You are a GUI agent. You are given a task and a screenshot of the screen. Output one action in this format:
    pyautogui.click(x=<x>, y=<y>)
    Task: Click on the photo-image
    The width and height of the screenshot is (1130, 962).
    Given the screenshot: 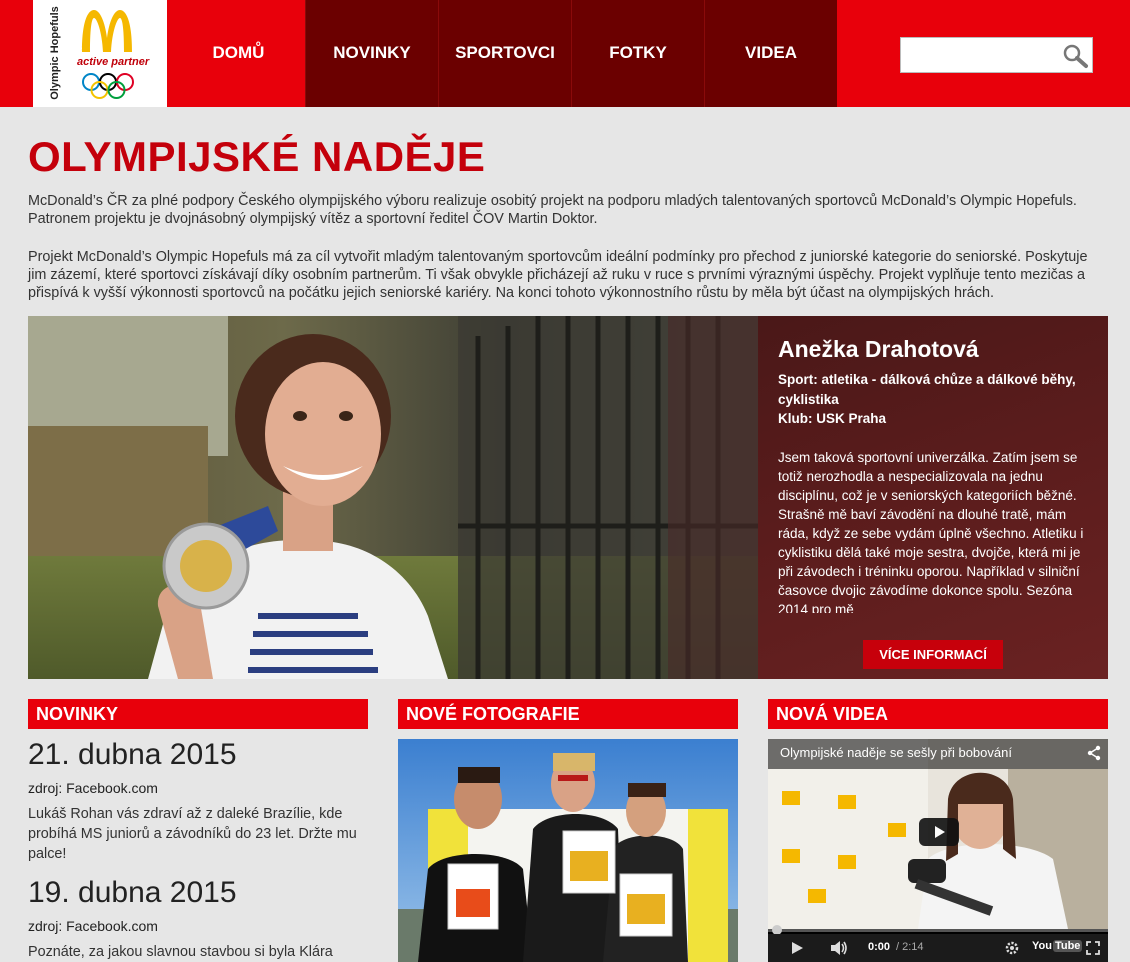 What is the action you would take?
    pyautogui.click(x=568, y=850)
    